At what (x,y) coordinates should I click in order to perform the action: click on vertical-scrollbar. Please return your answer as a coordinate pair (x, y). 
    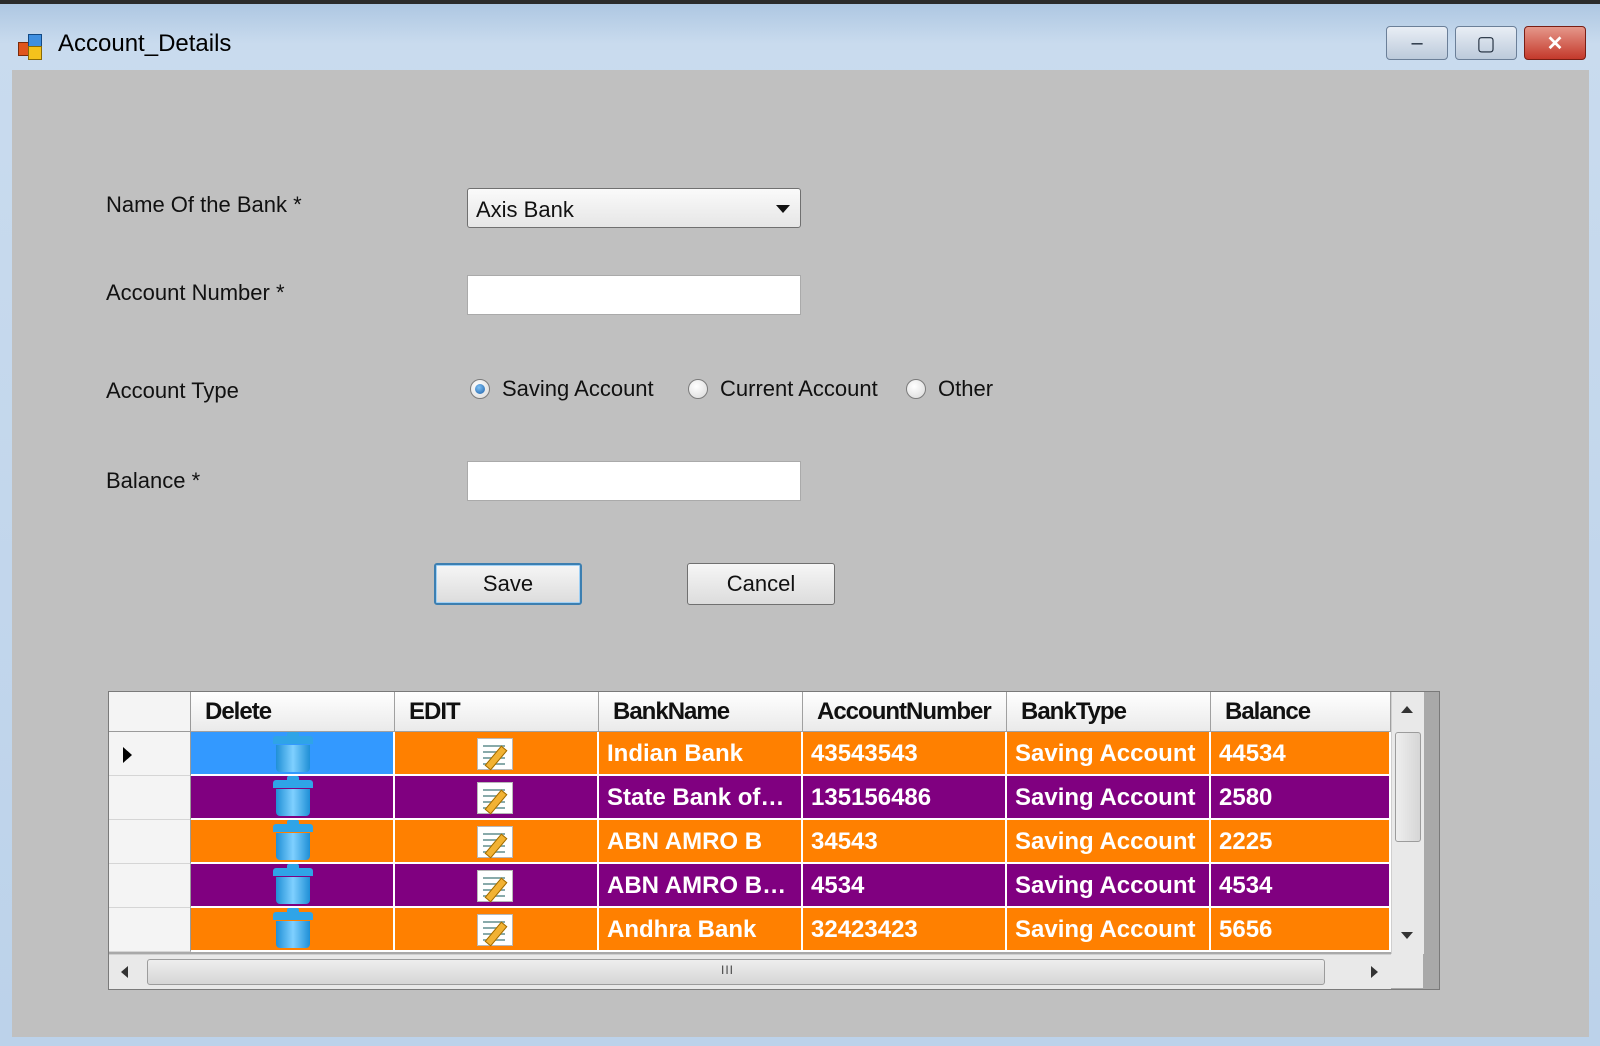
    Looking at the image, I should click on (1407, 823).